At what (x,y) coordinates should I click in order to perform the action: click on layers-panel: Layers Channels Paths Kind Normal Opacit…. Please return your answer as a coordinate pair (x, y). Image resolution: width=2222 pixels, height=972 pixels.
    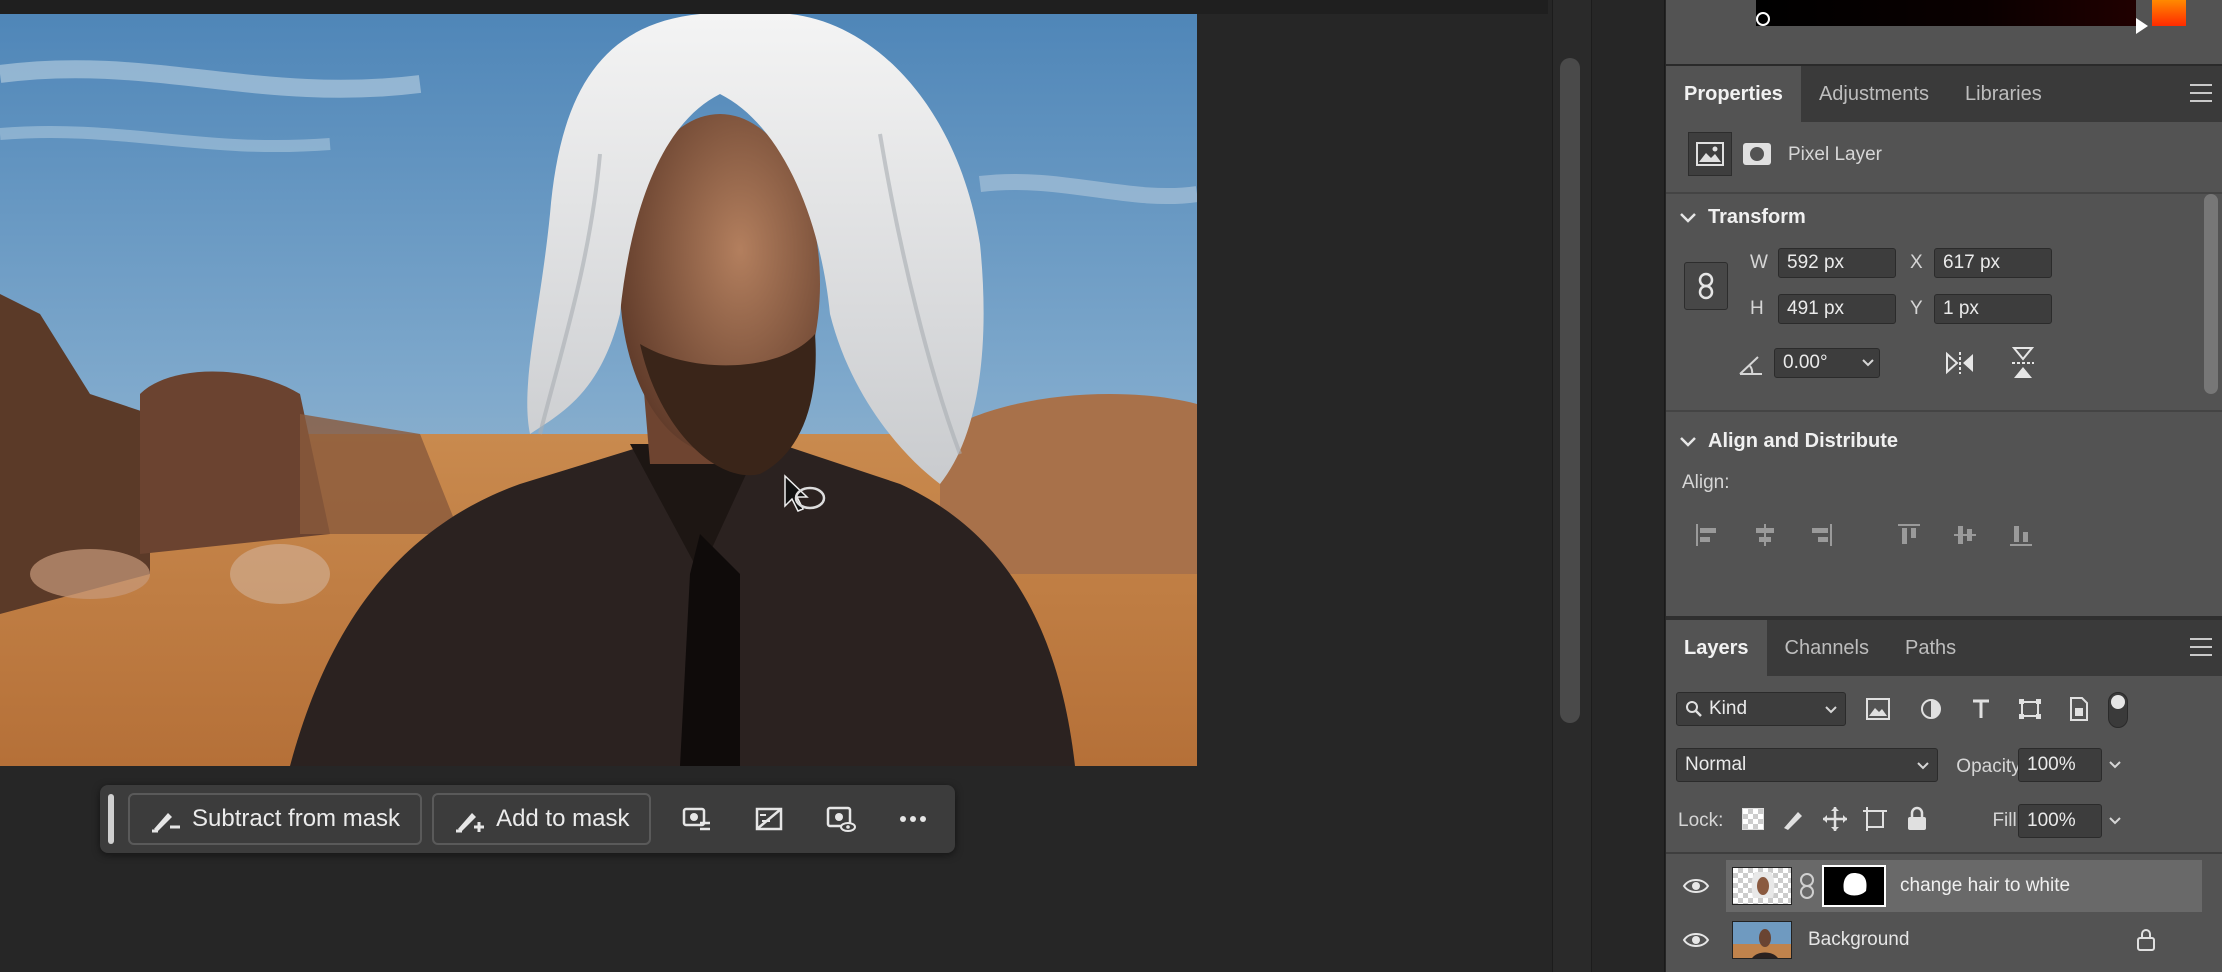
    Looking at the image, I should click on (1944, 796).